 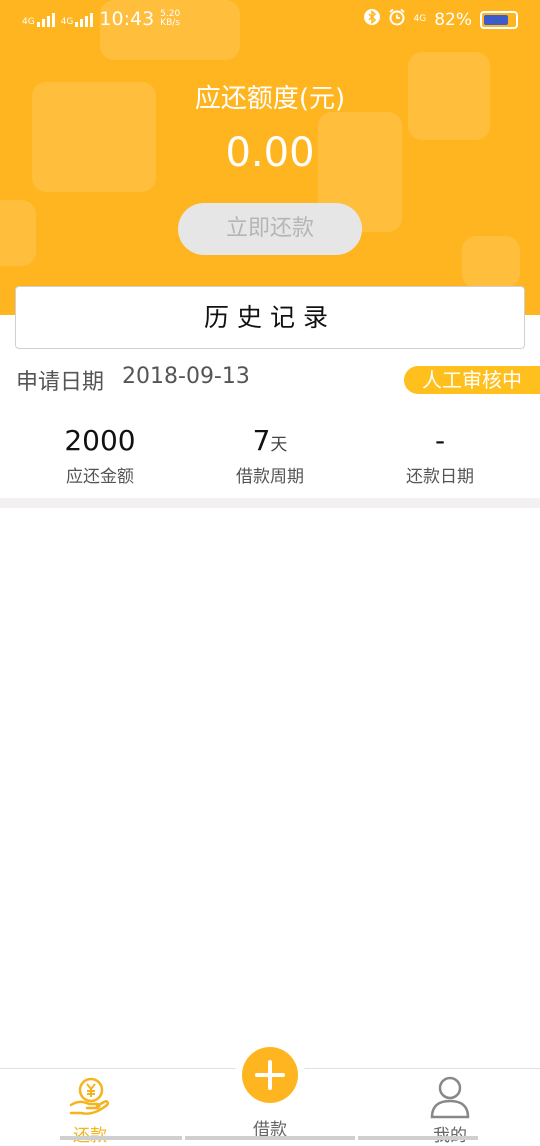 I want to click on borrow-plus-button, so click(x=270, y=1075).